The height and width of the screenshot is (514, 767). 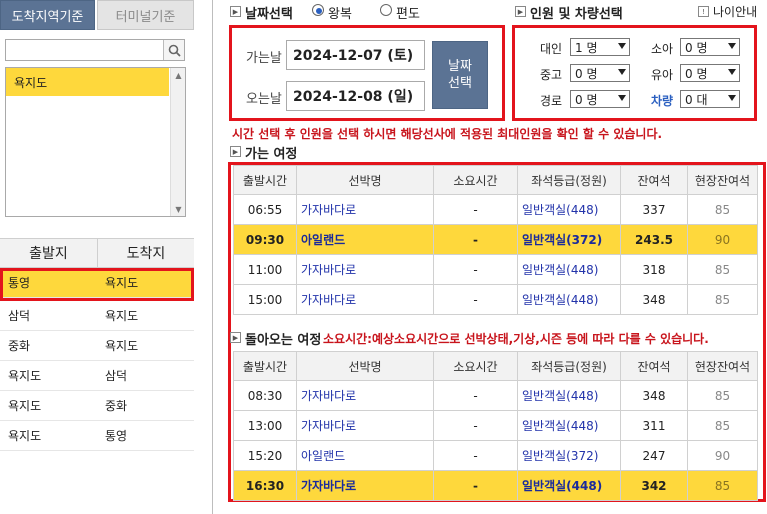 What do you see at coordinates (654, 485) in the screenshot?
I see `cell-remaining: 342` at bounding box center [654, 485].